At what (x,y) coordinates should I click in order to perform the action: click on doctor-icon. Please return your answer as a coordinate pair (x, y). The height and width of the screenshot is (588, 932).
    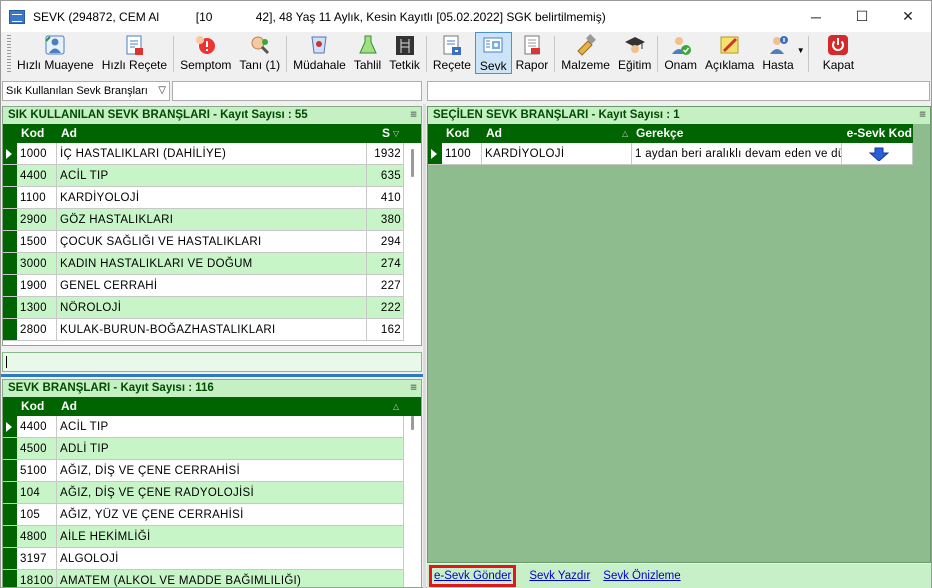
    Looking at the image, I should click on (55, 45).